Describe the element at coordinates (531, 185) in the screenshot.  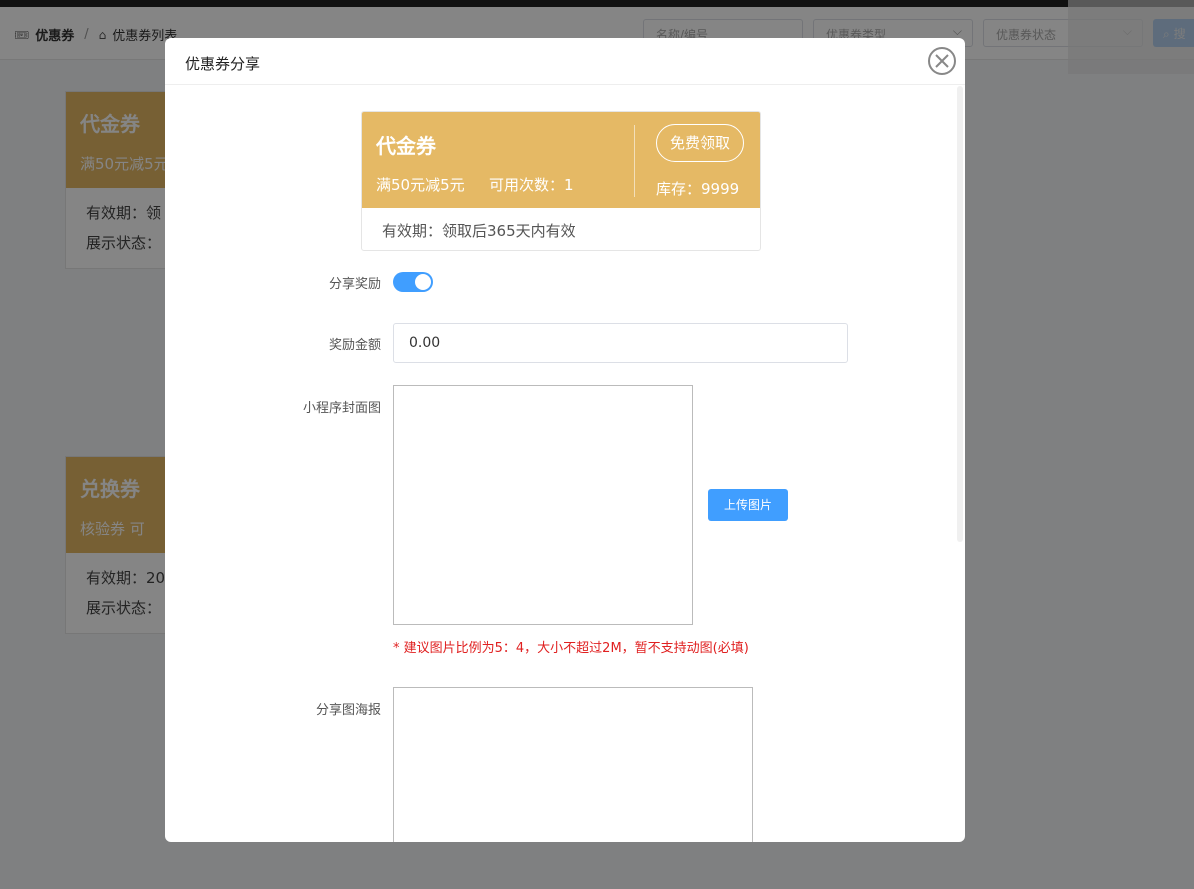
I see `coupon-uses: 可用次数：1` at that location.